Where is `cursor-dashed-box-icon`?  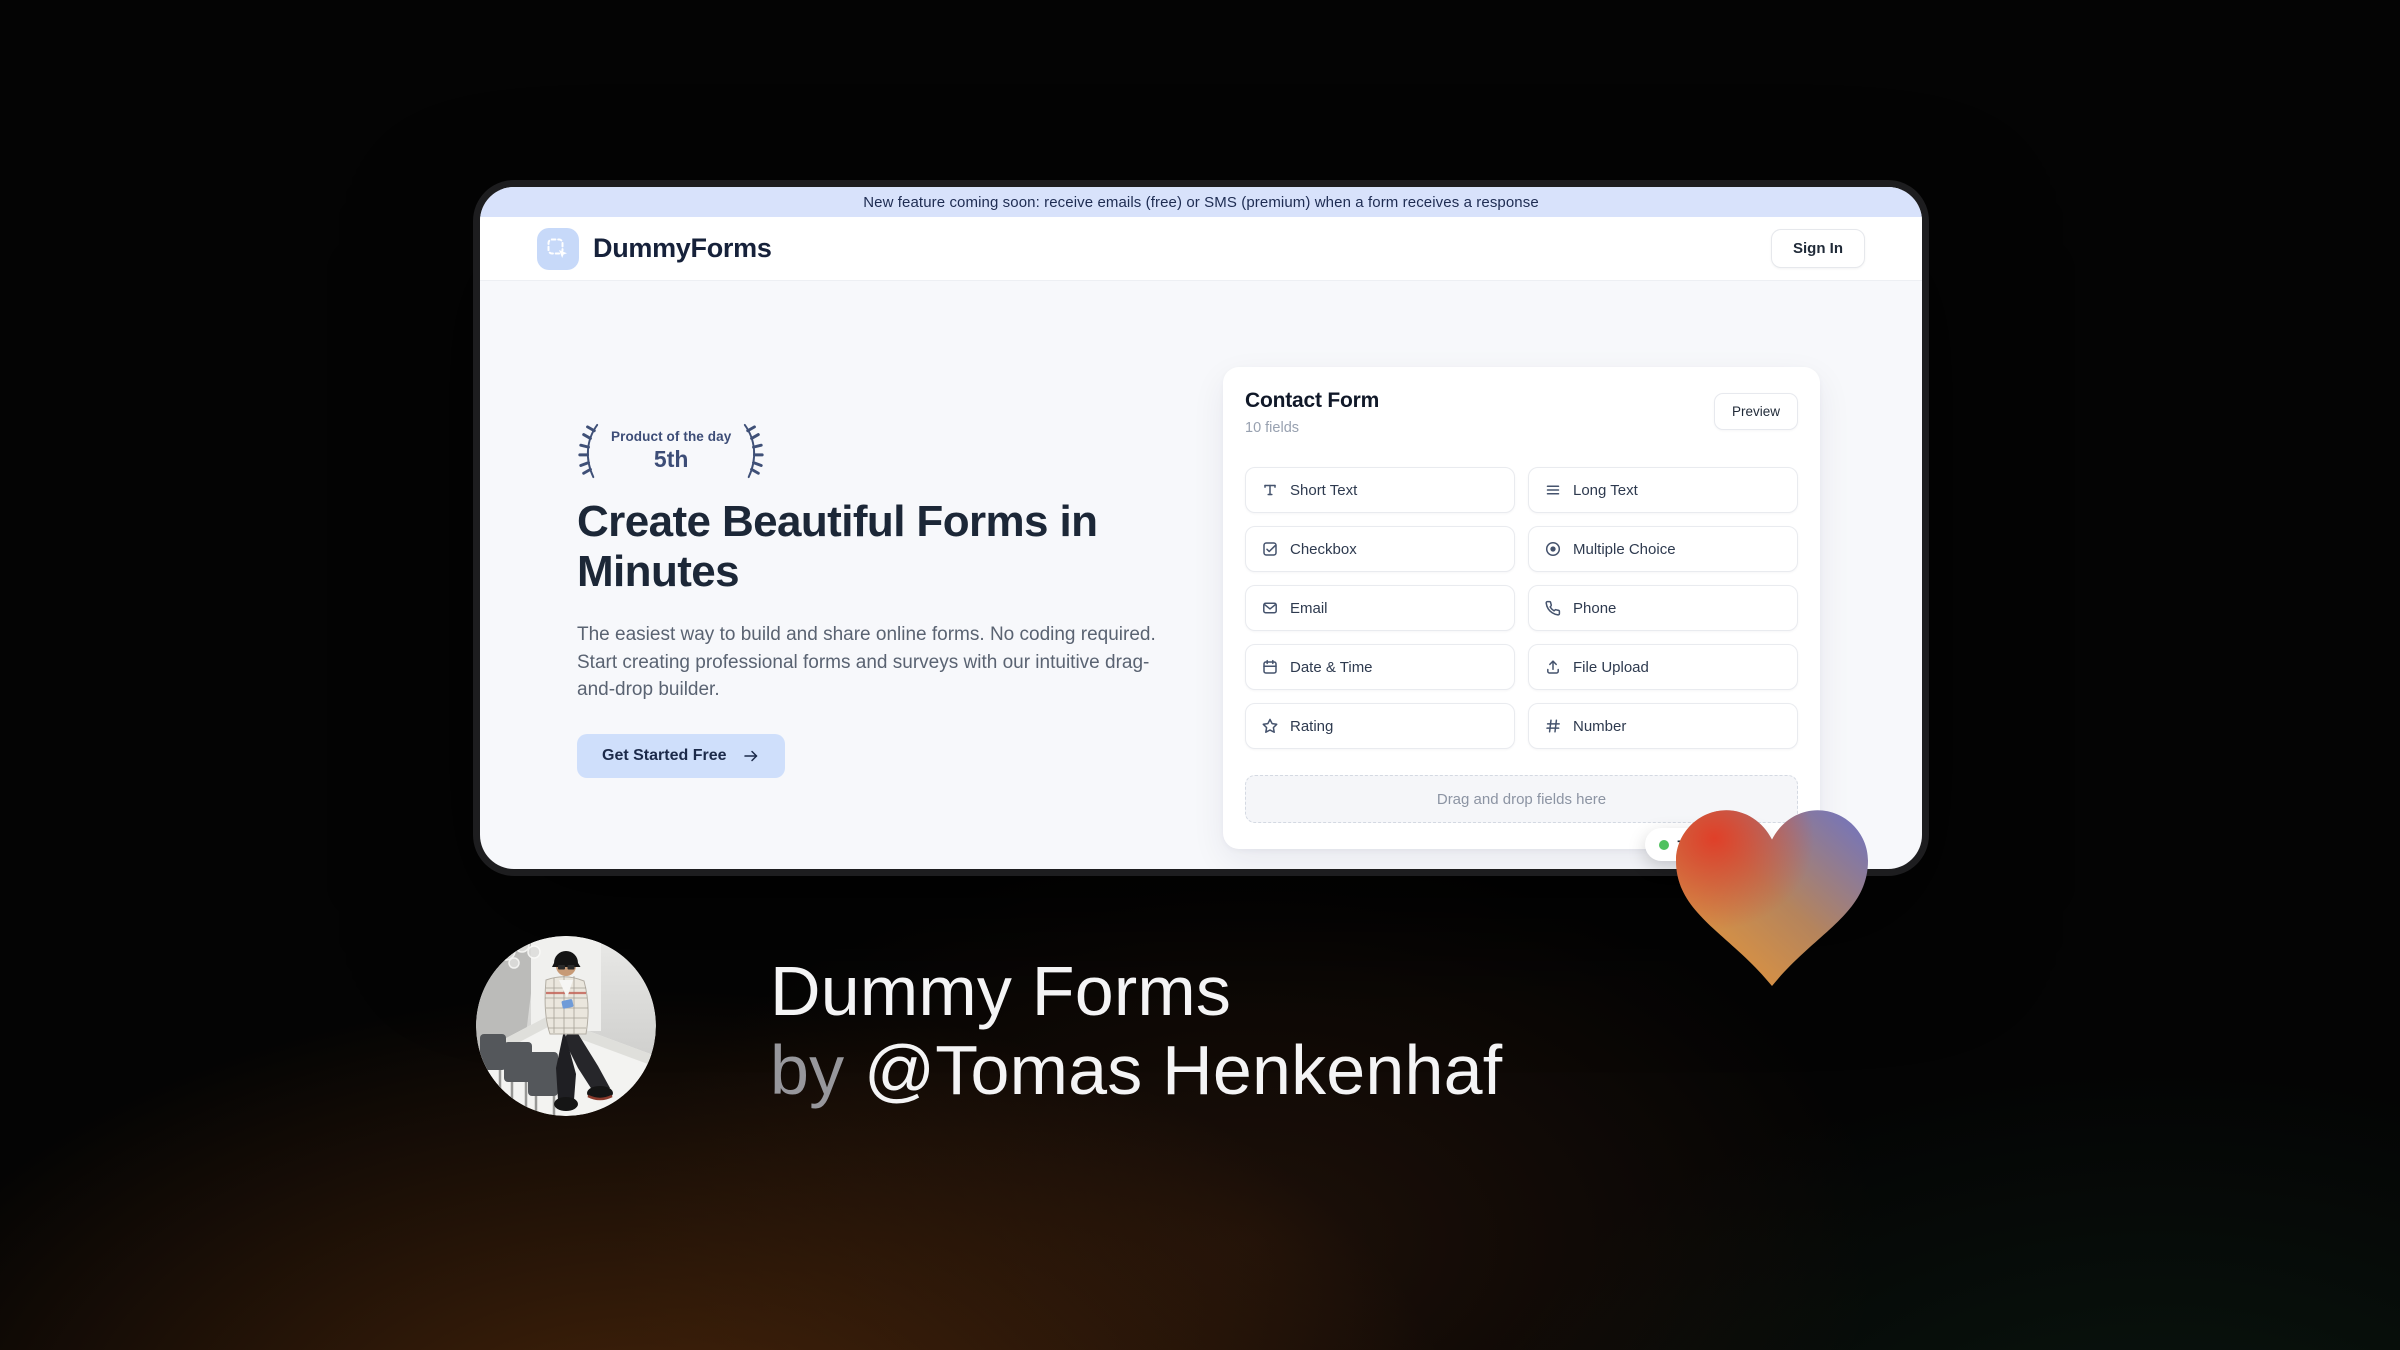 cursor-dashed-box-icon is located at coordinates (558, 248).